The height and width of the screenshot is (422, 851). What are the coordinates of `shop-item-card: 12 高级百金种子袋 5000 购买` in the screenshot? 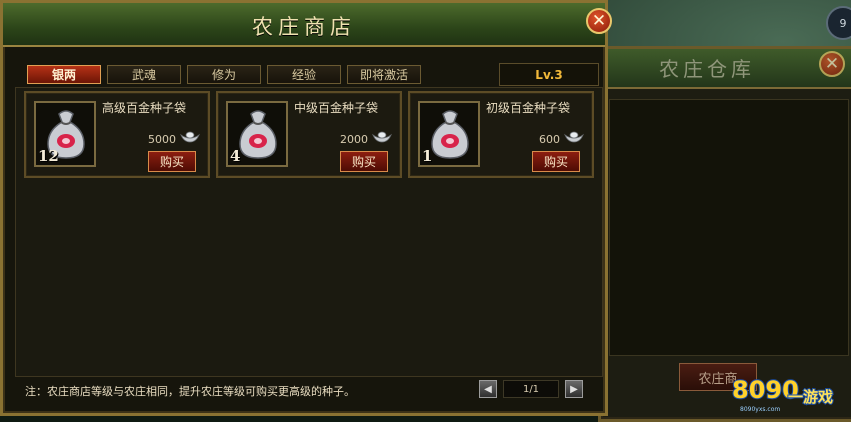 It's located at (117, 134).